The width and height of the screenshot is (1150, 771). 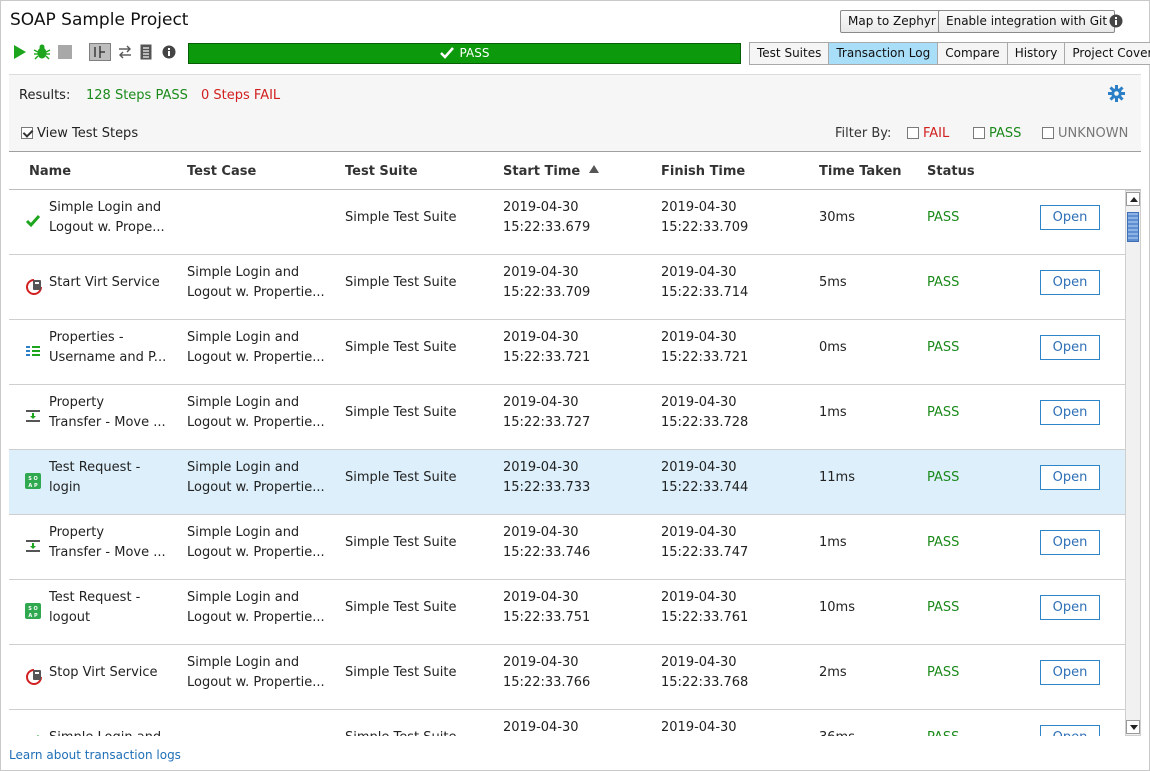 I want to click on cell-time-taken: 0ms, so click(x=833, y=347).